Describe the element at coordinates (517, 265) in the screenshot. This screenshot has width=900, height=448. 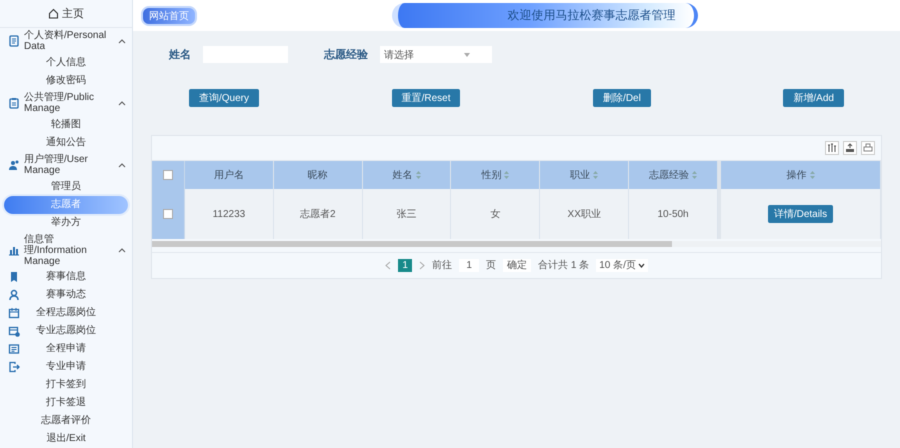
I see `confirm-button: 确定` at that location.